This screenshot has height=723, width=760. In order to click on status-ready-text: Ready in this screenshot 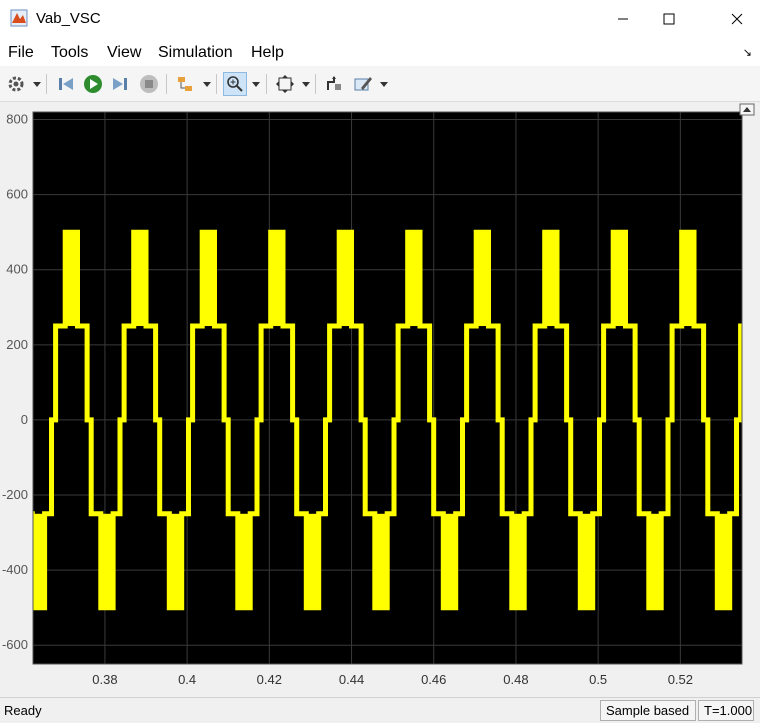, I will do `click(23, 710)`.